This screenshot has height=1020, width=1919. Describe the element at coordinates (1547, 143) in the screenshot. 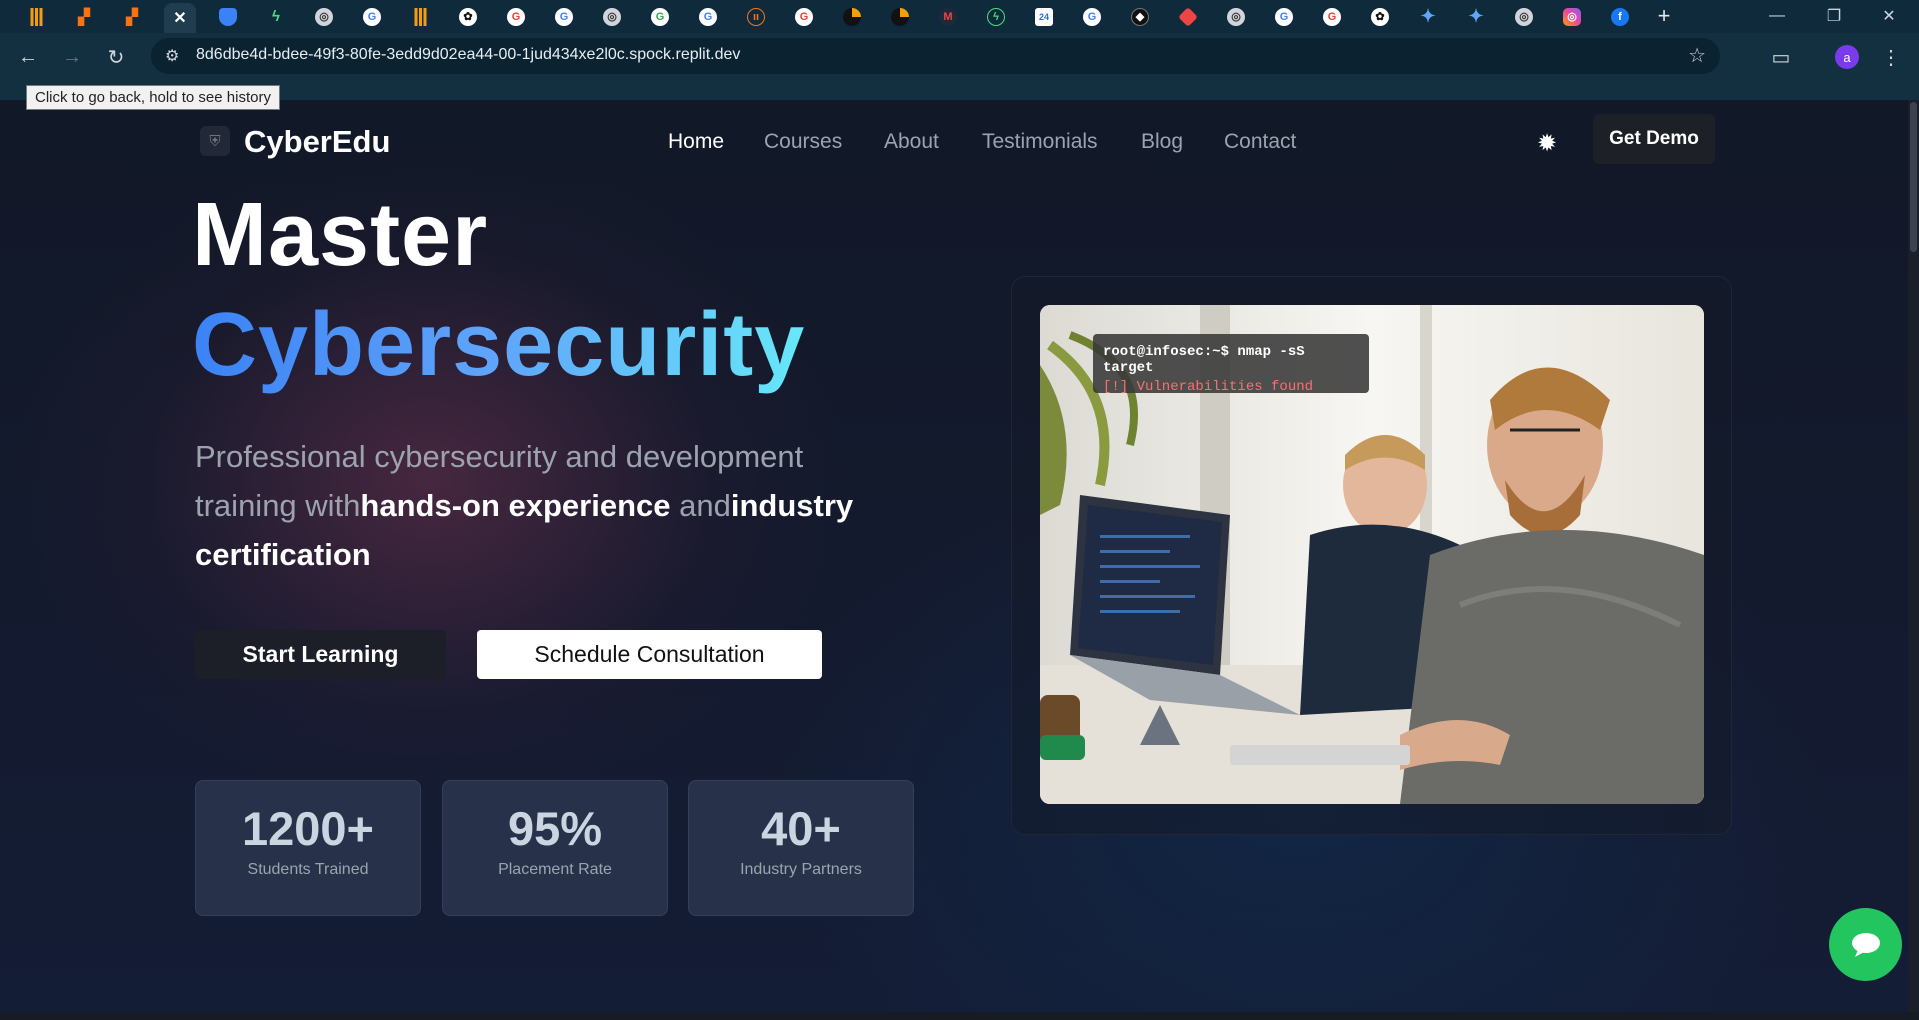

I see `theme-toggle-sun-icon: ✹` at that location.